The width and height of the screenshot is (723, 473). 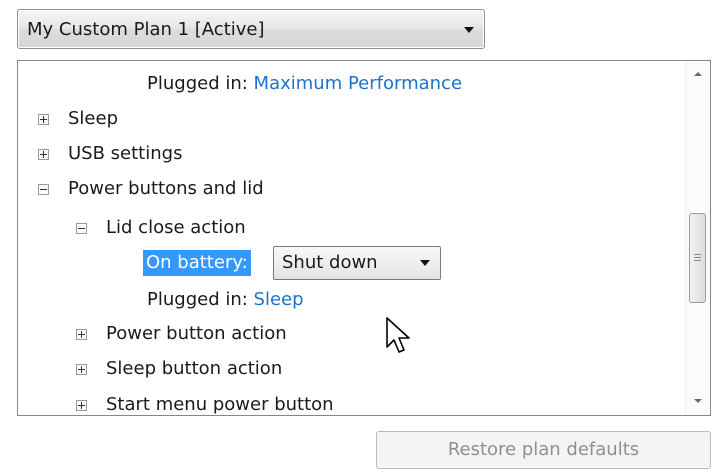 What do you see at coordinates (220, 404) in the screenshot?
I see `tree-item-label: Start menu power button` at bounding box center [220, 404].